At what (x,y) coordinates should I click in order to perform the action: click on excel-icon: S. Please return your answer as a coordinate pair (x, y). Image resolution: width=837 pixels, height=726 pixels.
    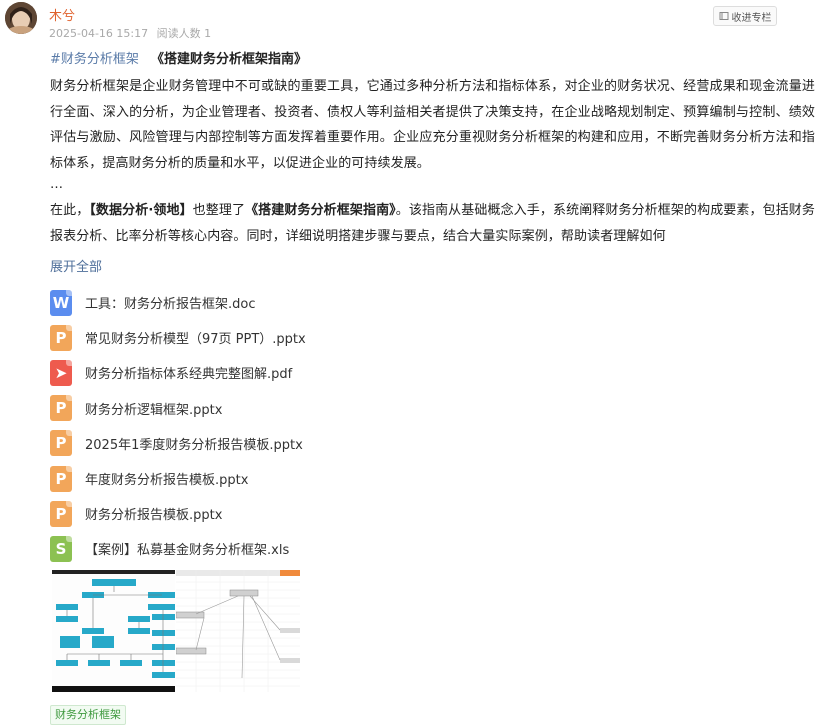
    Looking at the image, I should click on (61, 548).